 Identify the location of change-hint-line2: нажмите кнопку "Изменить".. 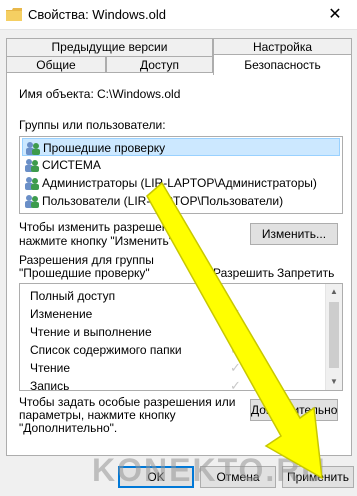
(98, 241).